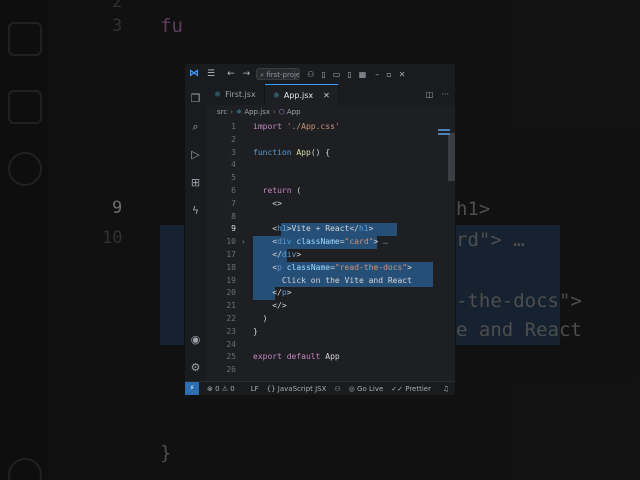 This screenshot has width=640, height=480. Describe the element at coordinates (330, 370) in the screenshot. I see `code-line: 26` at that location.